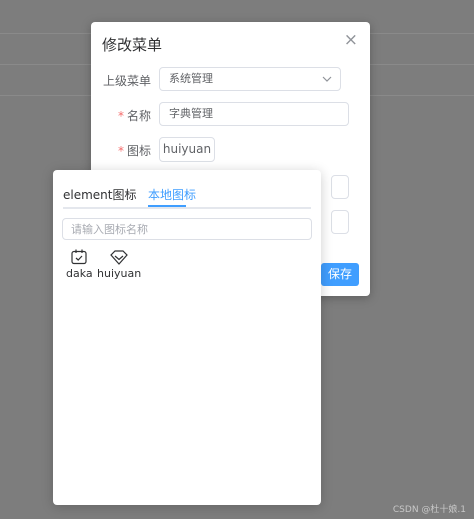 This screenshot has width=474, height=519. What do you see at coordinates (119, 273) in the screenshot?
I see `icon-name: huiyuan` at bounding box center [119, 273].